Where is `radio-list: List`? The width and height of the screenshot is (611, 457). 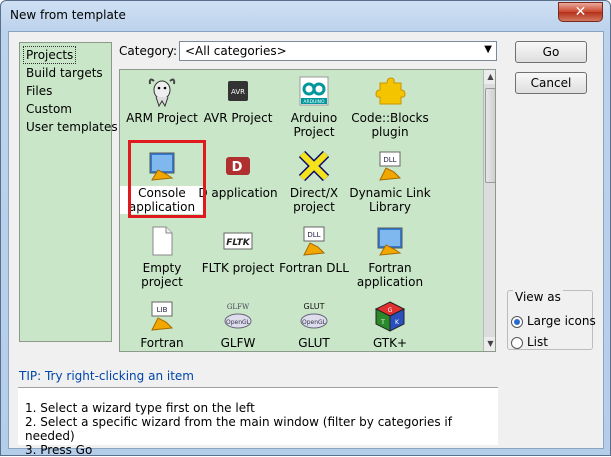 radio-list: List is located at coordinates (529, 342).